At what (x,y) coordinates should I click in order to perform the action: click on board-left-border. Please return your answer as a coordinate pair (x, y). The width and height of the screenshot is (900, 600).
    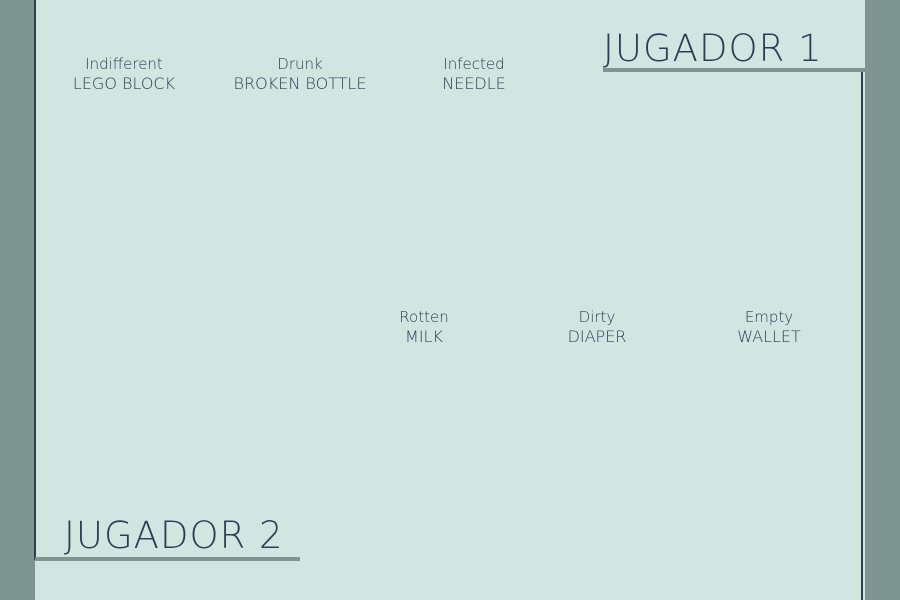
    Looking at the image, I should click on (35, 280).